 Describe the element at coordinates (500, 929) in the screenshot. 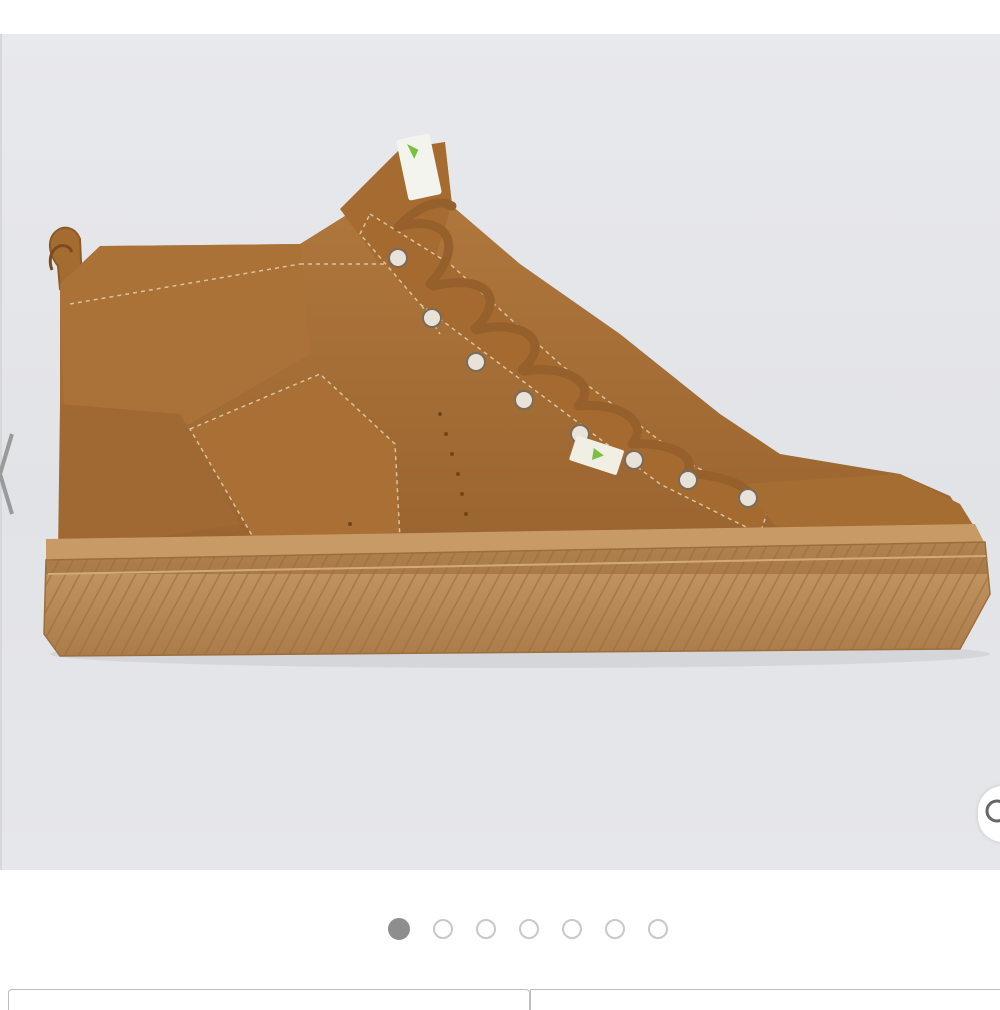

I see `gallery-pagination` at that location.